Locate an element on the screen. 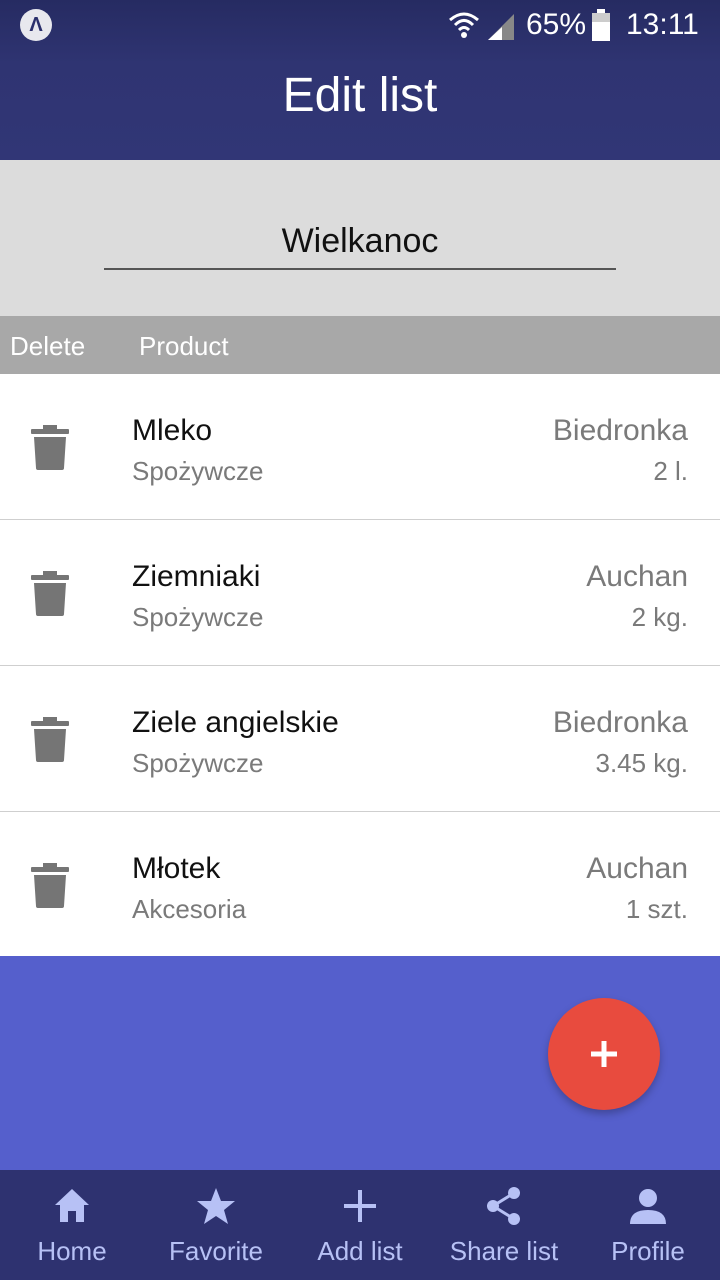  product-quantity: 1 szt. is located at coordinates (656, 909).